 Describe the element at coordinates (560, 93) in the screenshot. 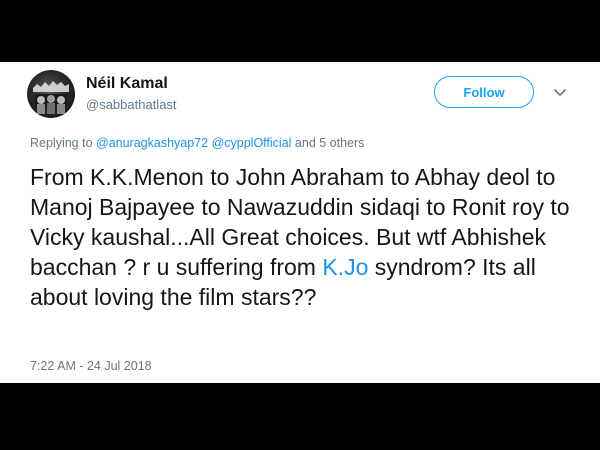

I see `chevron-down-icon` at that location.